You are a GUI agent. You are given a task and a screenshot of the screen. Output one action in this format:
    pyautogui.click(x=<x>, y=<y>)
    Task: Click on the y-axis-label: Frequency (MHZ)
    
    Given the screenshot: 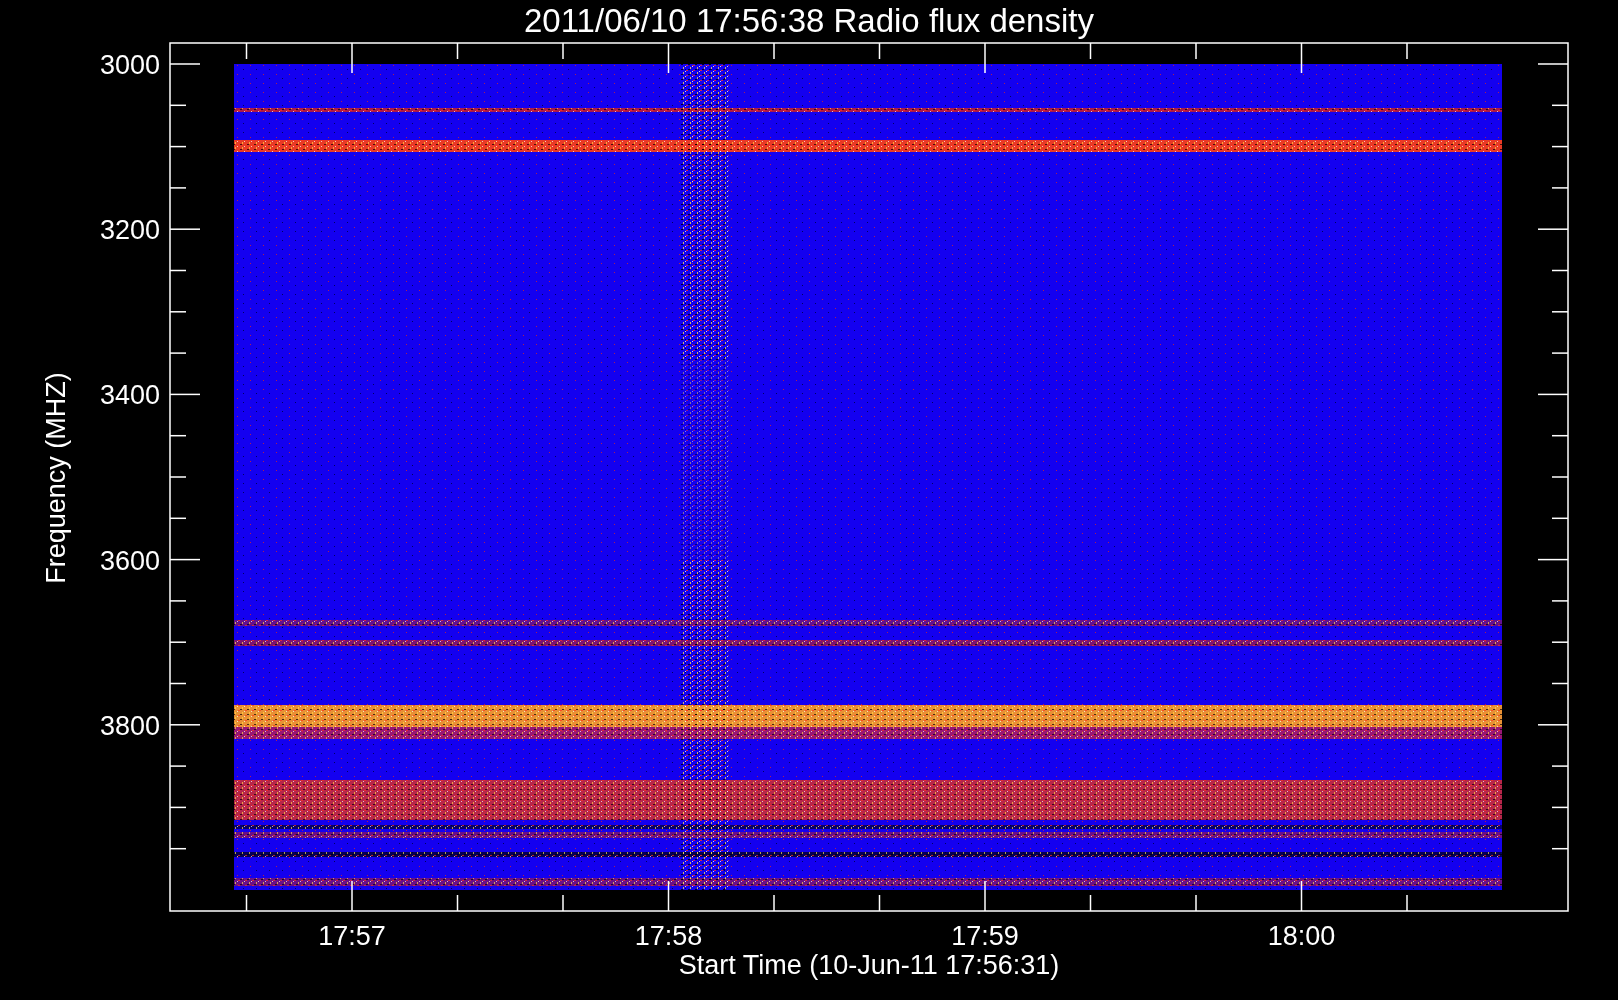 What is the action you would take?
    pyautogui.click(x=56, y=478)
    